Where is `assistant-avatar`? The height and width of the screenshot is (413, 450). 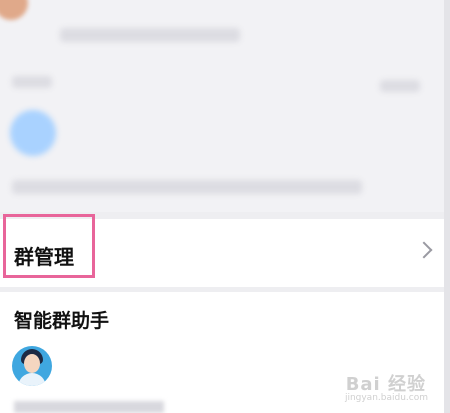
assistant-avatar is located at coordinates (32, 366).